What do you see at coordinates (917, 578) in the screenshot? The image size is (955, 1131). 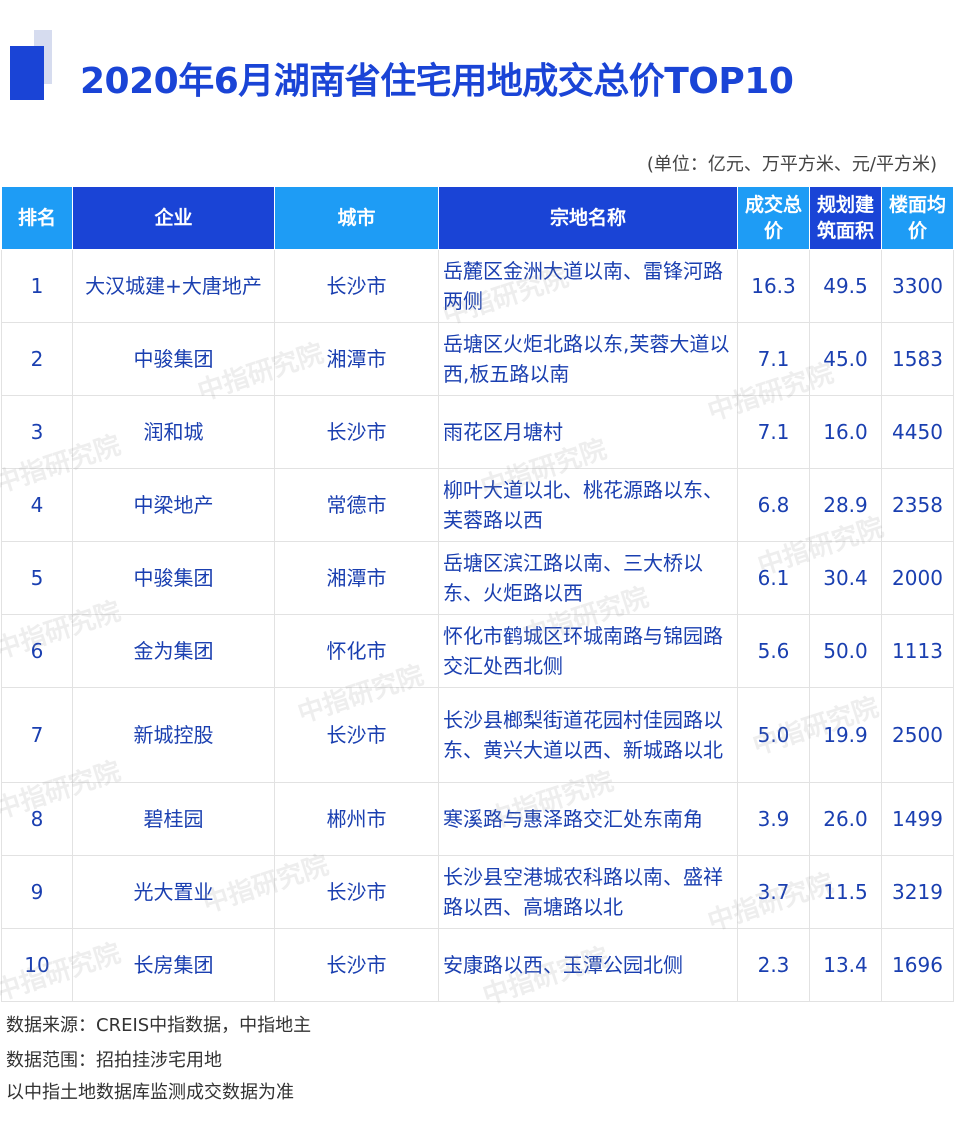 I see `cell-floor-price: 2000` at bounding box center [917, 578].